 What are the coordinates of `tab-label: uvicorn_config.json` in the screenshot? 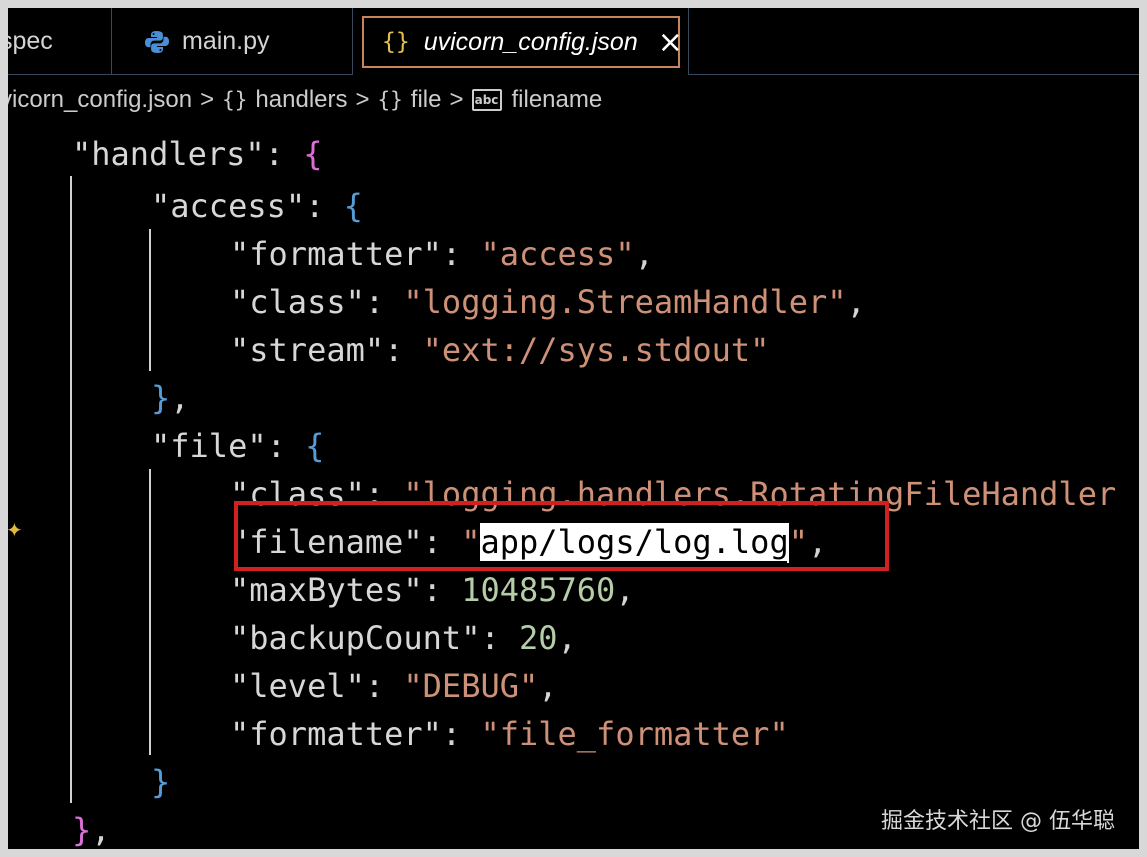 It's located at (530, 41).